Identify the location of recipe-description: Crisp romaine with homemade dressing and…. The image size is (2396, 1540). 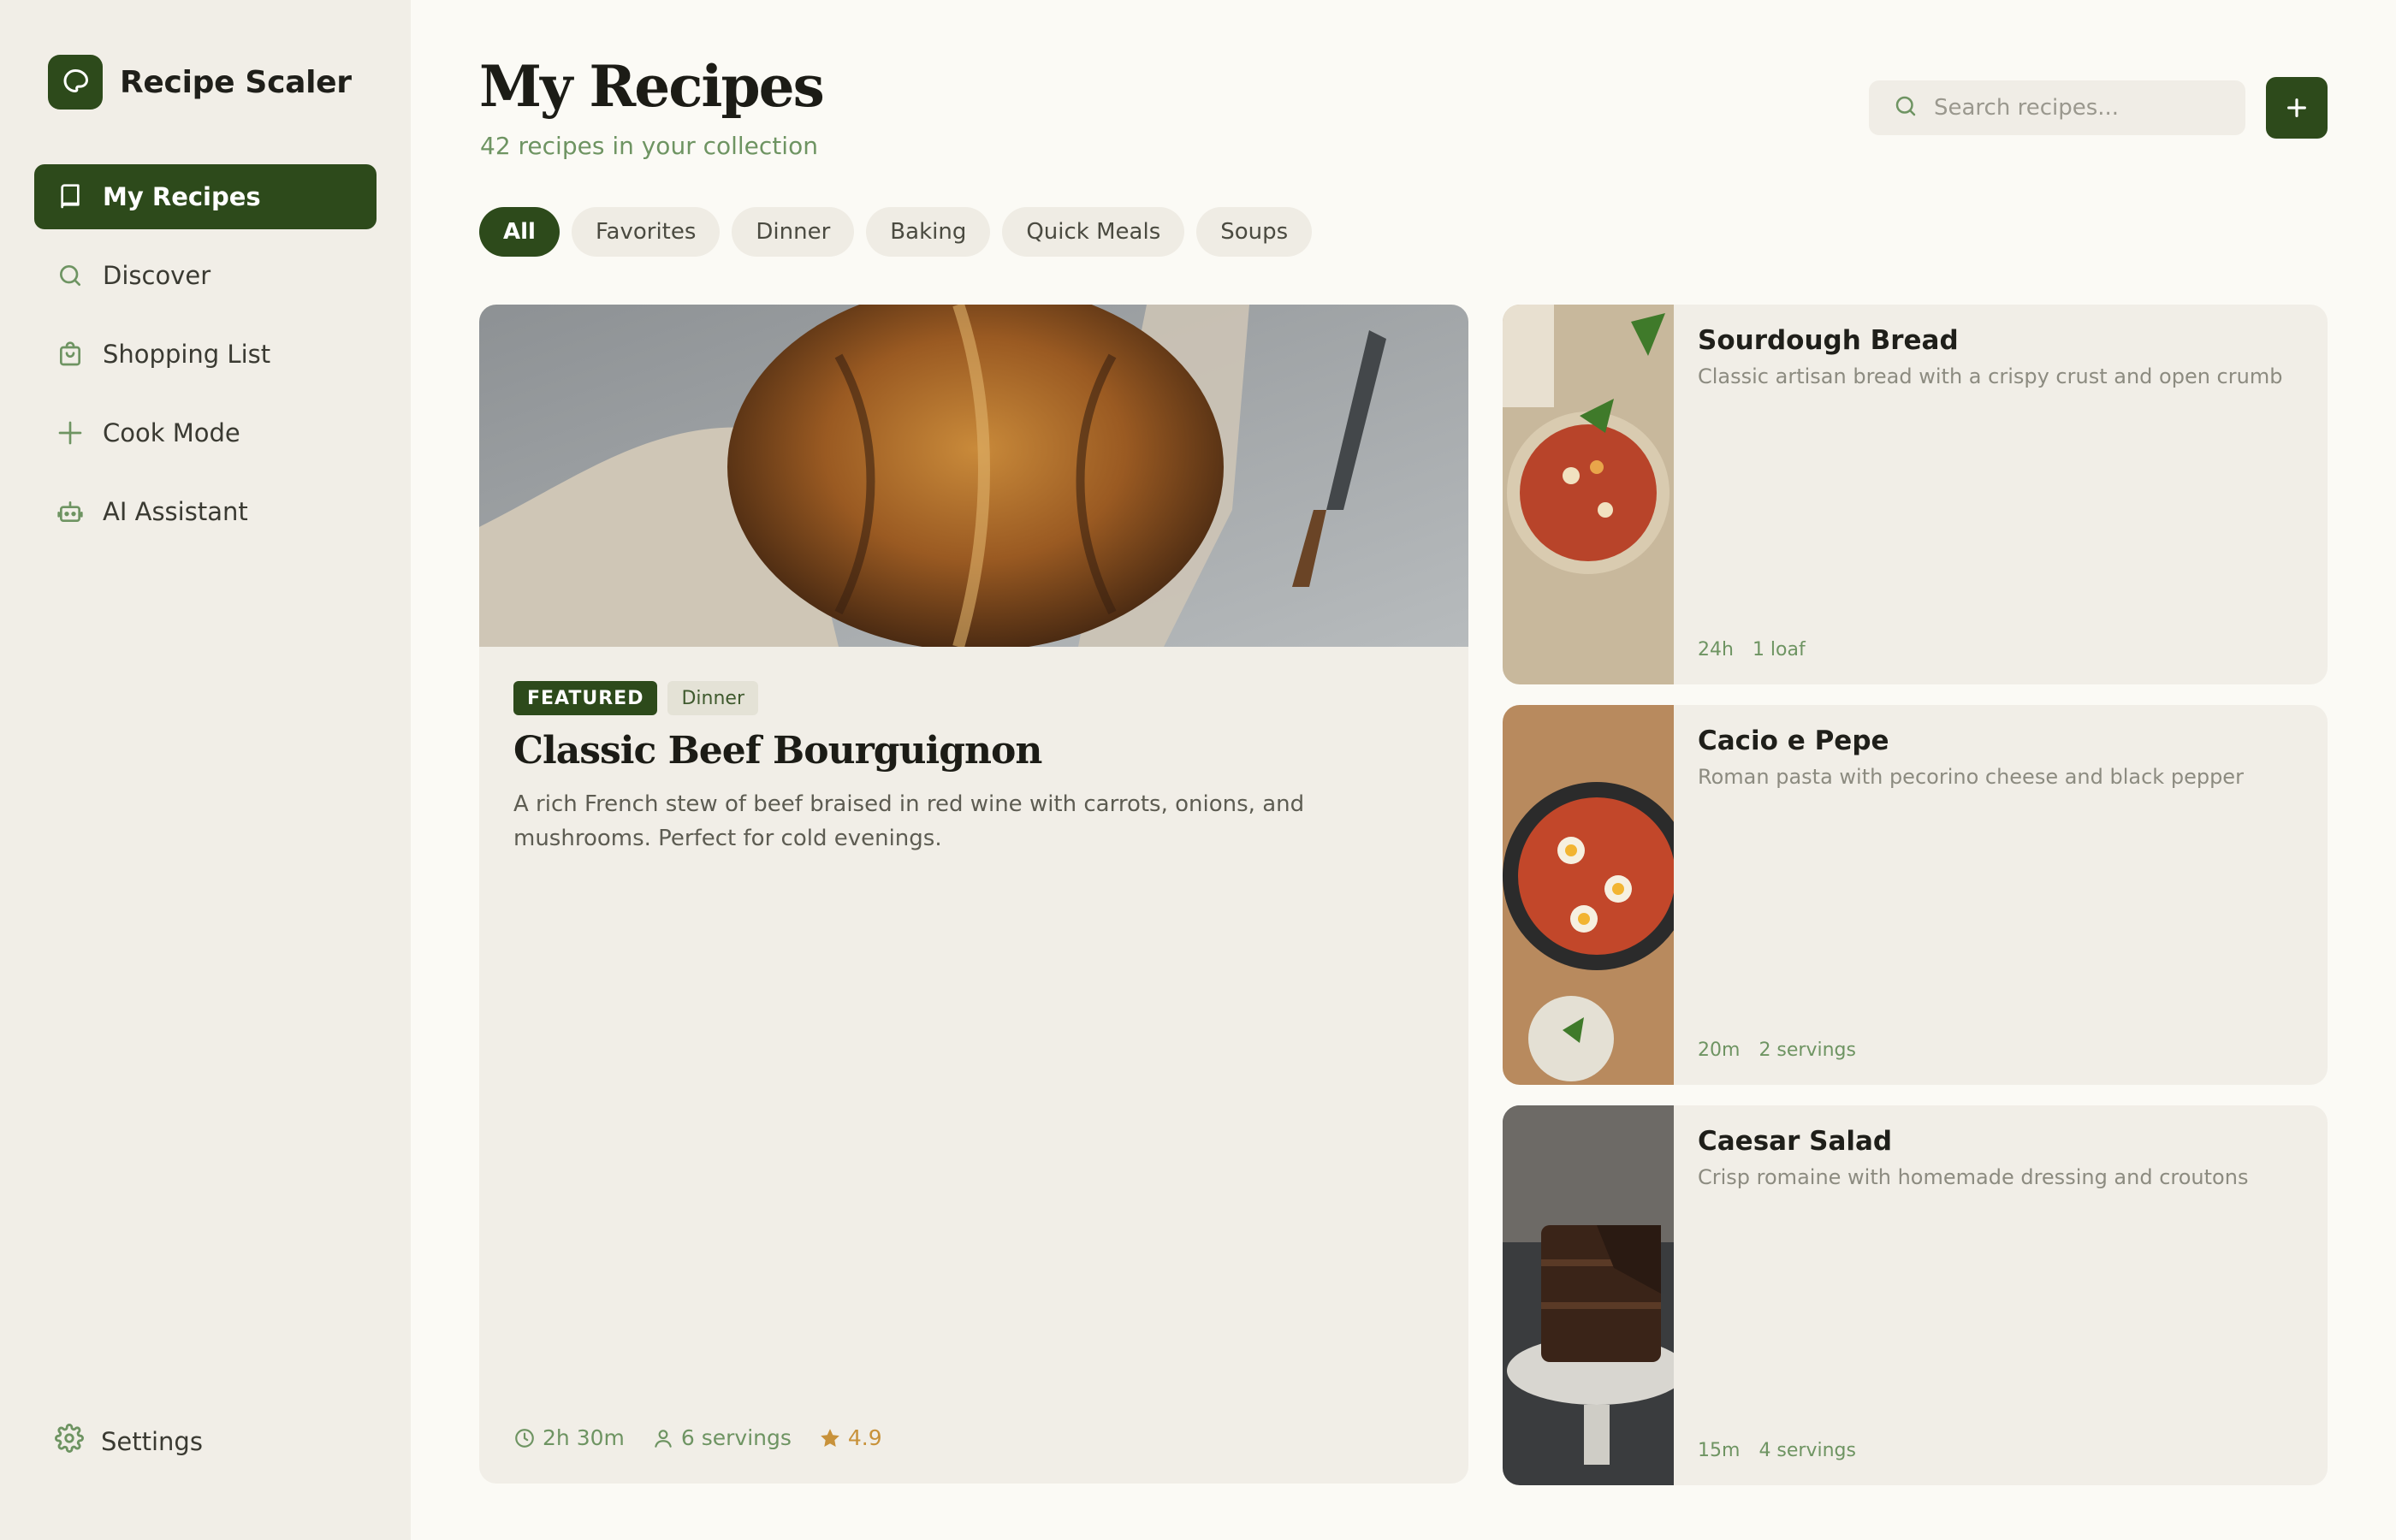
(1974, 1177).